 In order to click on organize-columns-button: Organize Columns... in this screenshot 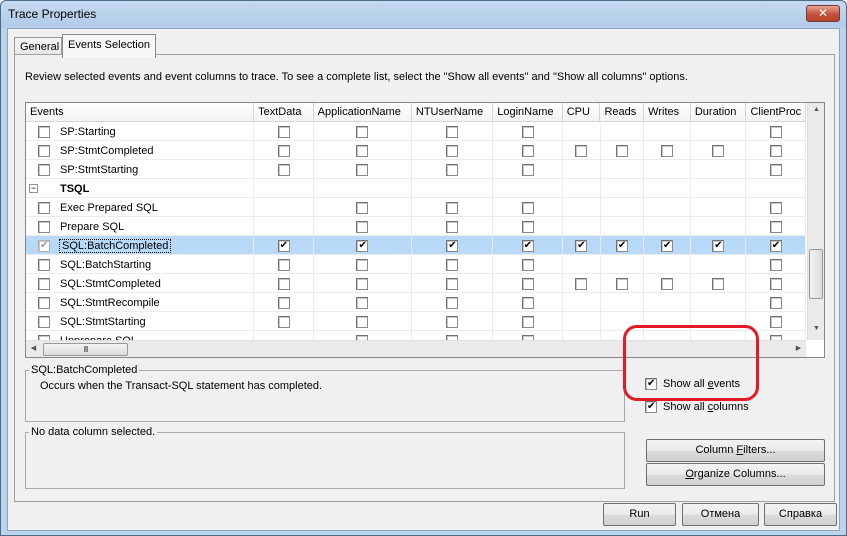, I will do `click(735, 474)`.